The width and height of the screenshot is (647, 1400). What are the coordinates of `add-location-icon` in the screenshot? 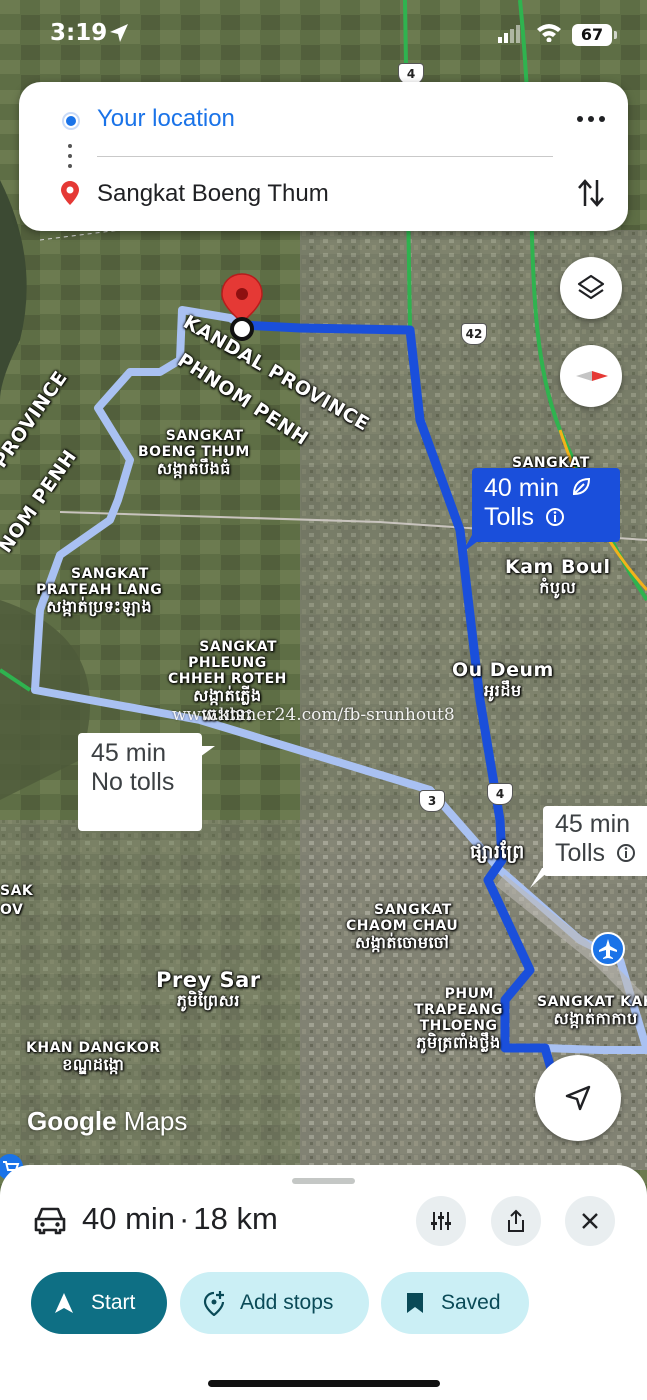 It's located at (214, 1303).